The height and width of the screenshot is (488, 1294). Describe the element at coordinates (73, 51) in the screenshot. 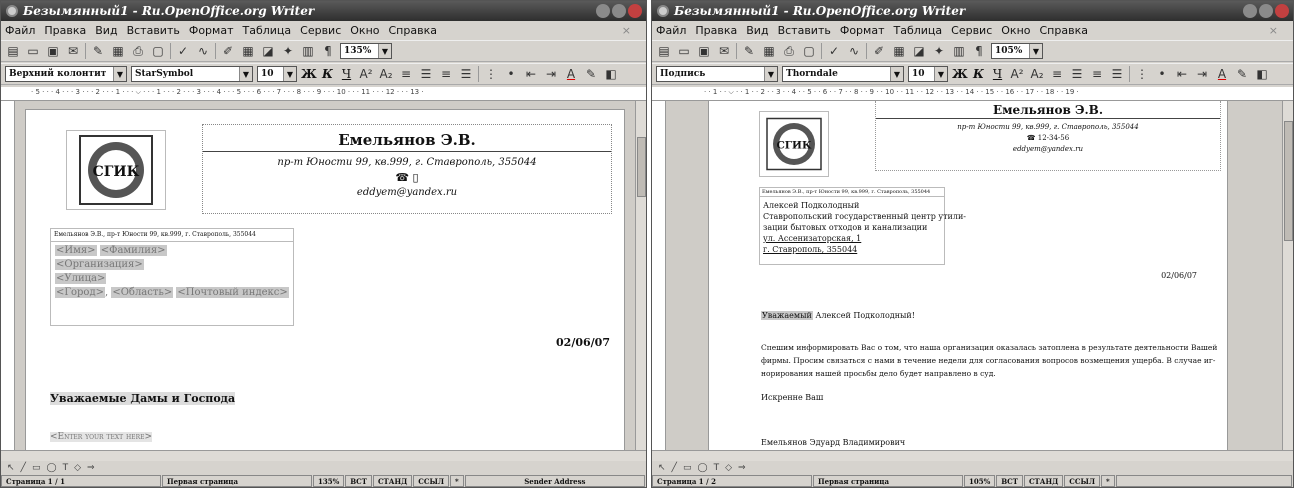

I see `email-icon: ✉` at that location.